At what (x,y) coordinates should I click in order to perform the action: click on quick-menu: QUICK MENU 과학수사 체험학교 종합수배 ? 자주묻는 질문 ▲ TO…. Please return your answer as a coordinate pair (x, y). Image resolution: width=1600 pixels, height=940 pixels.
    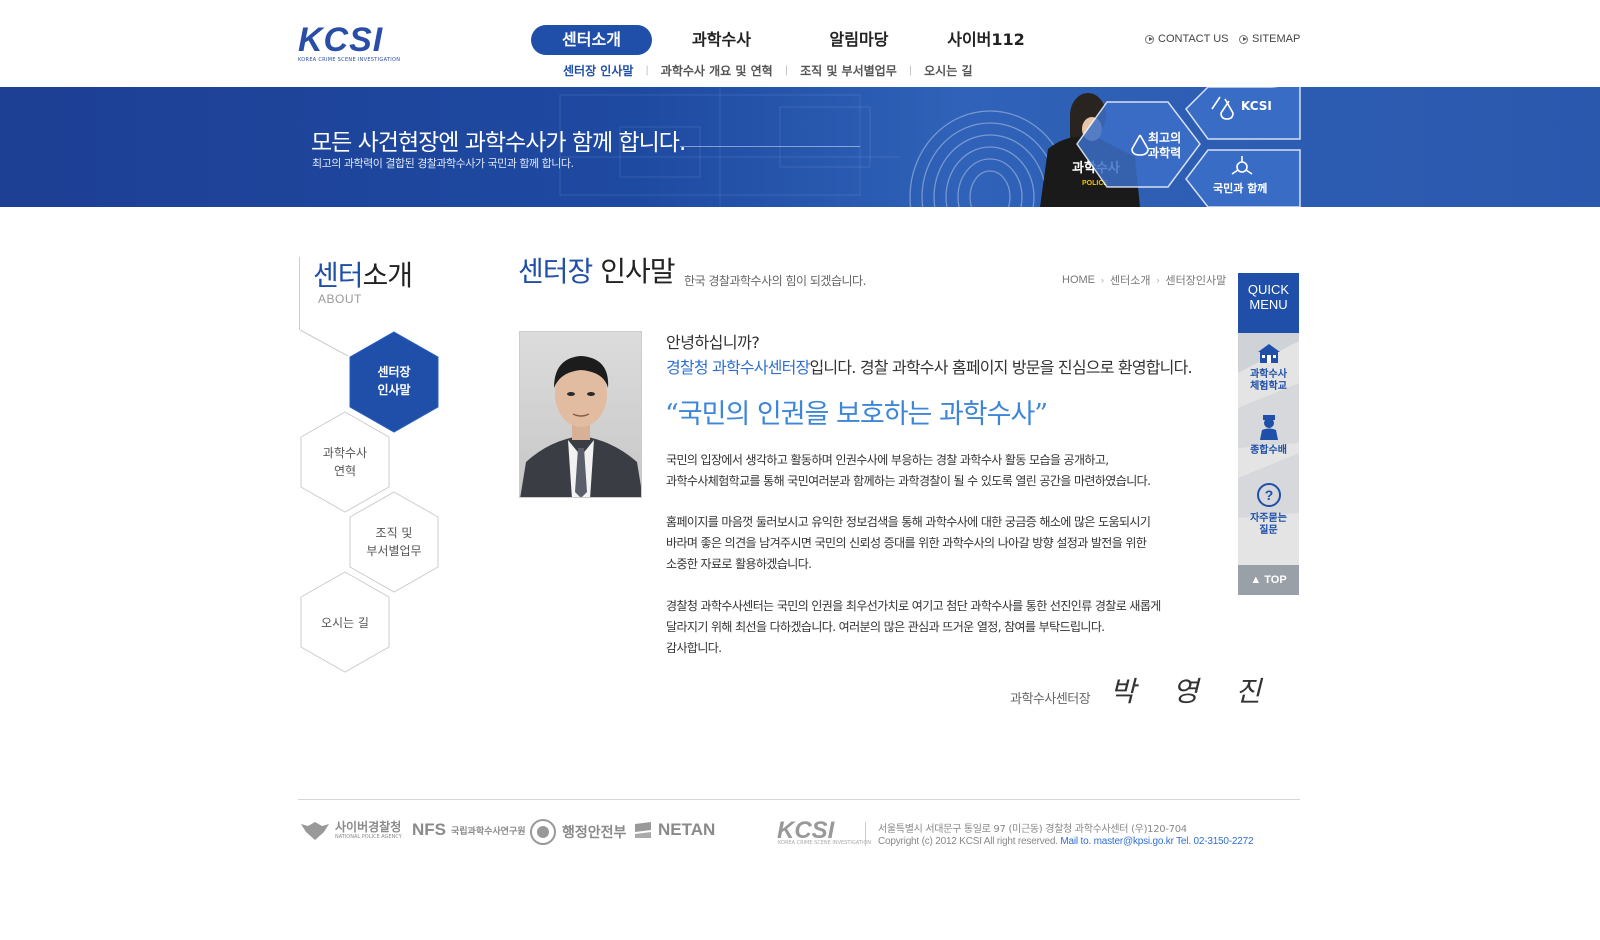
    Looking at the image, I should click on (1268, 434).